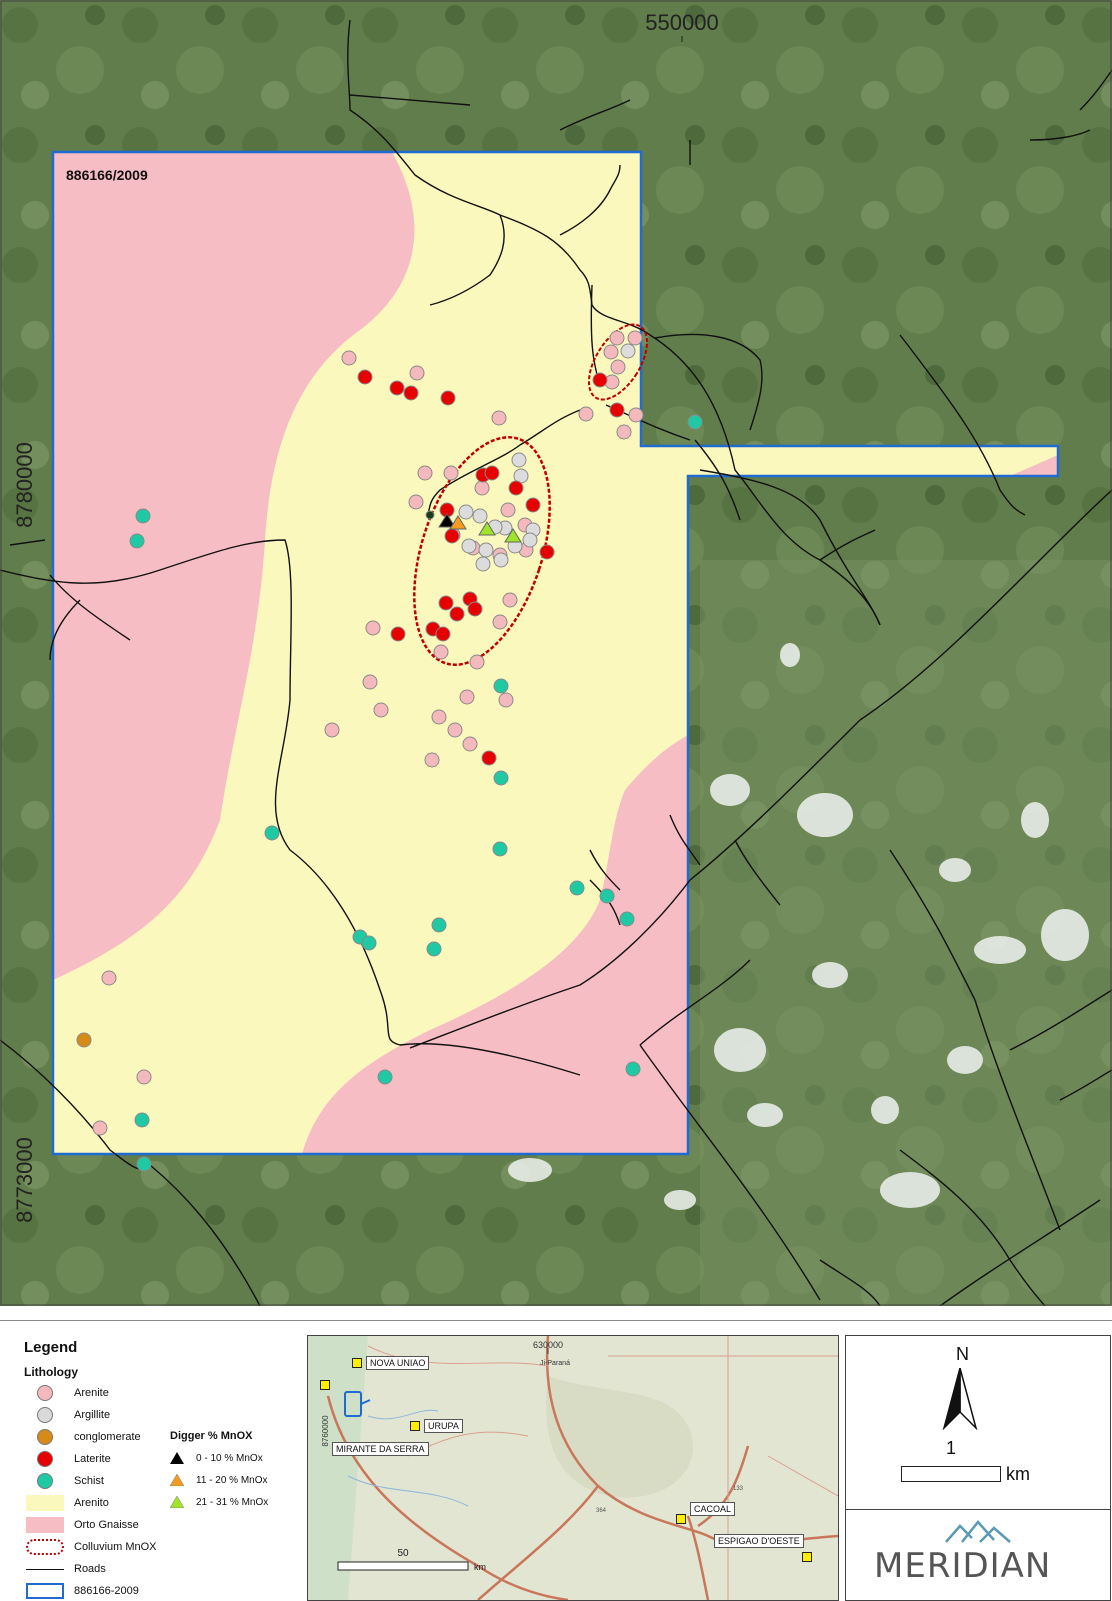 The width and height of the screenshot is (1112, 1601). What do you see at coordinates (24, 1180) in the screenshot?
I see `northing-tick-label-2: 8773000` at bounding box center [24, 1180].